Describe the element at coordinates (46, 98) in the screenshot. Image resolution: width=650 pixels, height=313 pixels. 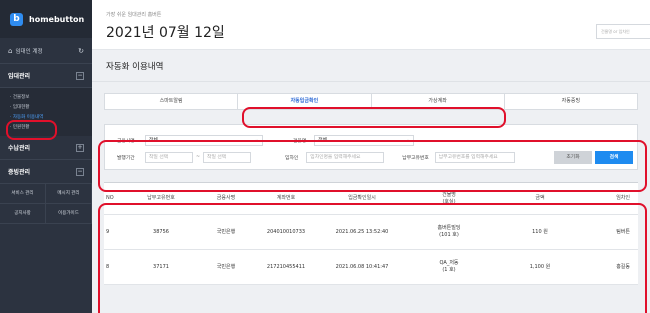
I see `sidebar-item-building-info: · 건물정보` at that location.